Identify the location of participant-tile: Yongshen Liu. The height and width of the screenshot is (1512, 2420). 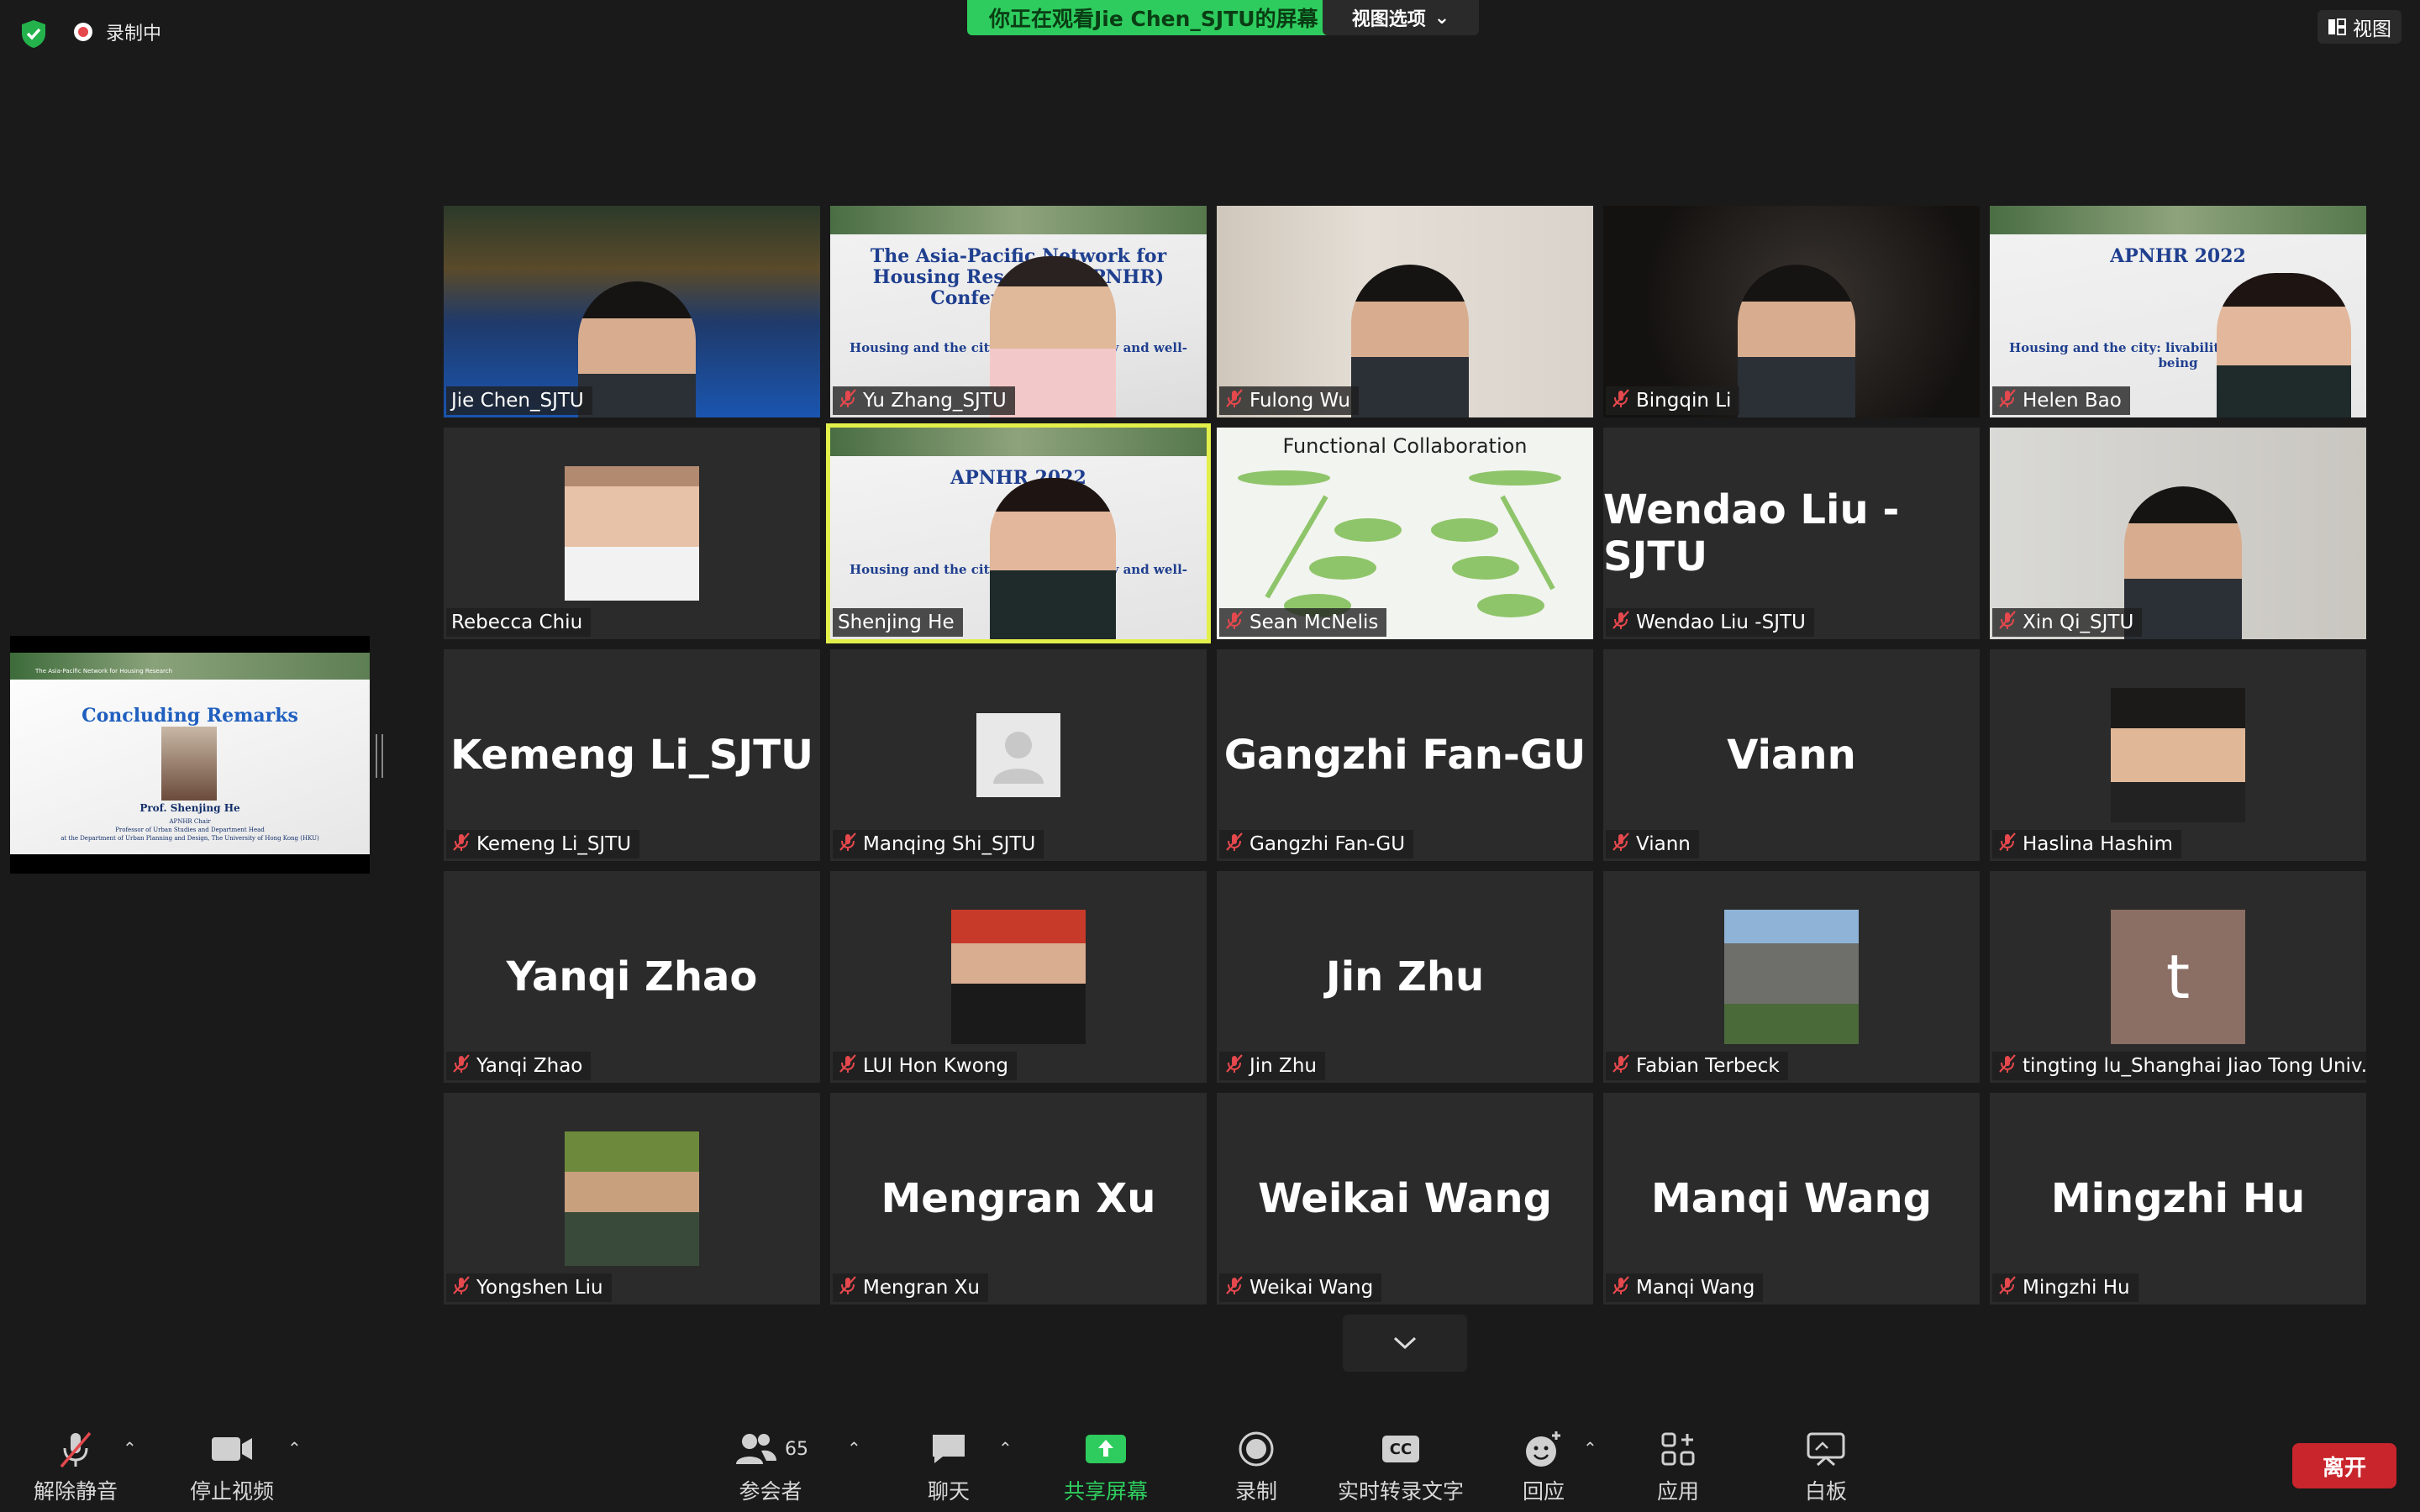
(632, 1199).